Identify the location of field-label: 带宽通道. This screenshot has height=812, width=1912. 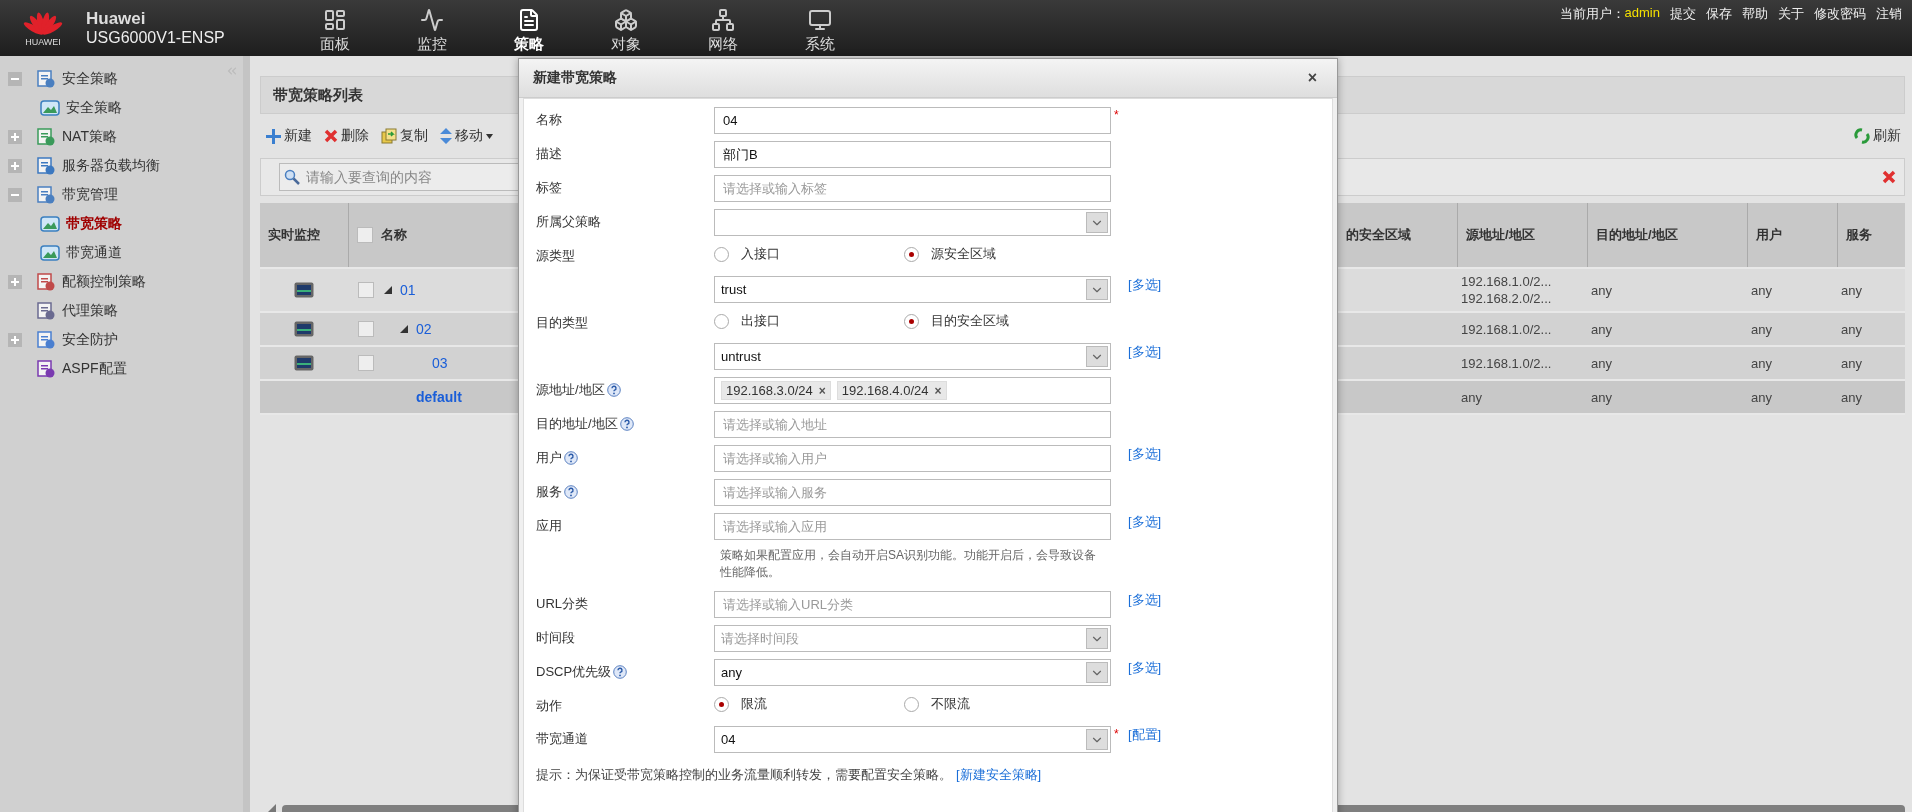
(562, 739).